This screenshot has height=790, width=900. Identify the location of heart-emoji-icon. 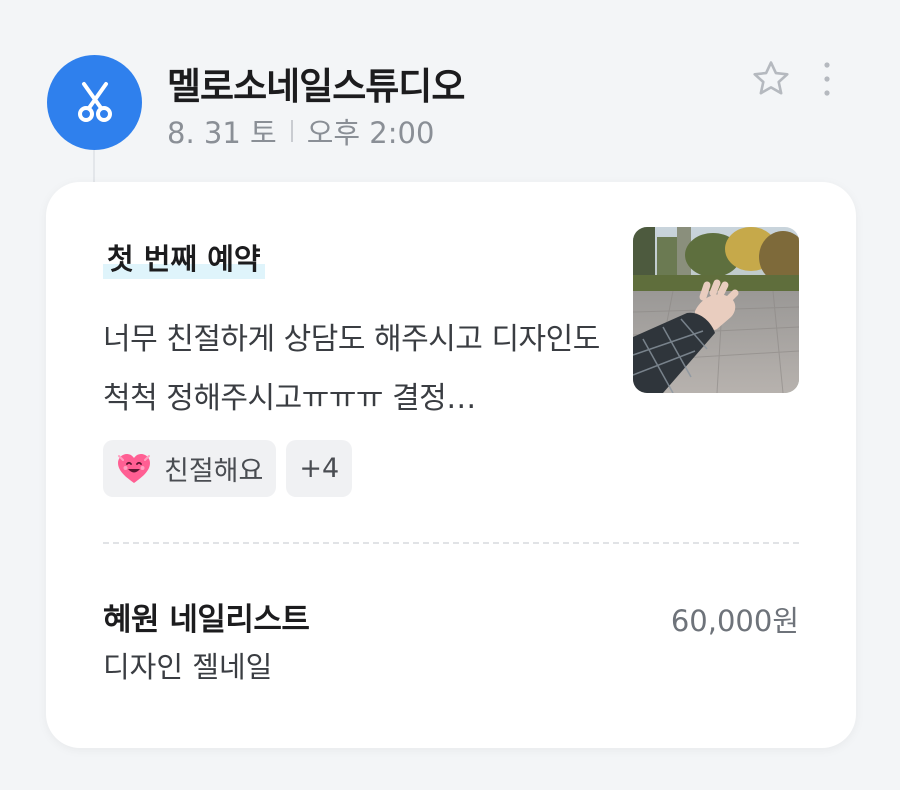
(134, 469).